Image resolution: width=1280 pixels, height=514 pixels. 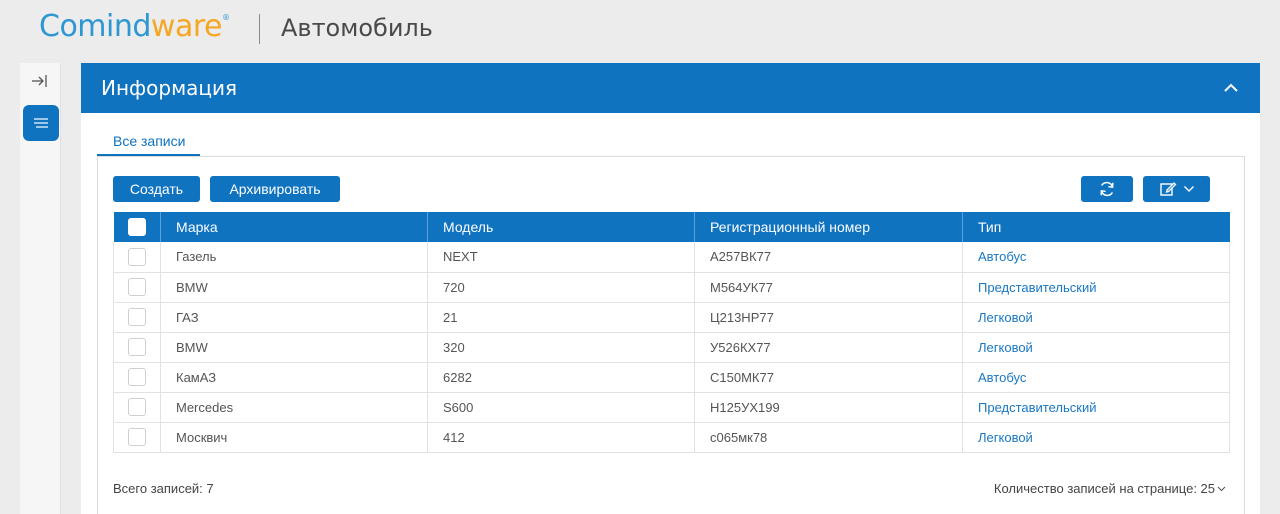 I want to click on top-bar: Comindware® Автомобиль, so click(x=640, y=31).